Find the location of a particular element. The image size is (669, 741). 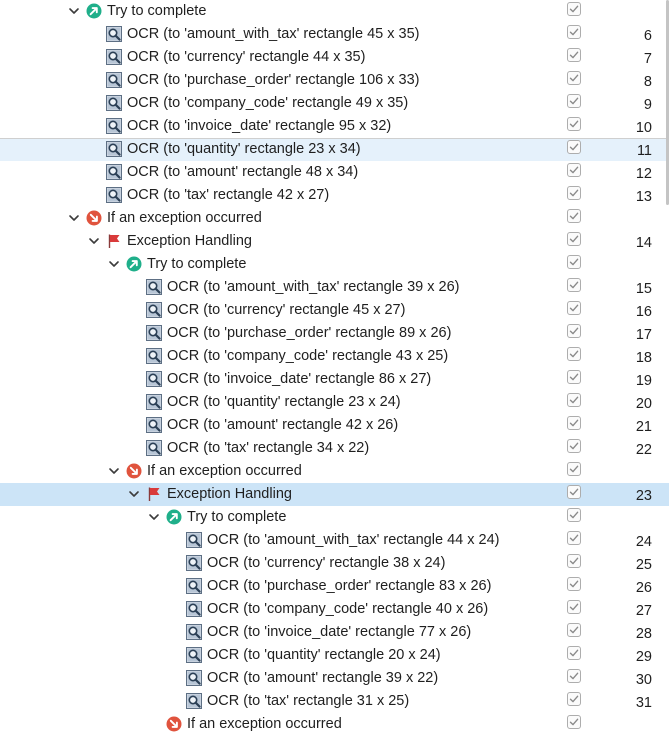

tree-row: OCR (to 'quantity' rectangle 20 x 24) 29 is located at coordinates (334, 655).